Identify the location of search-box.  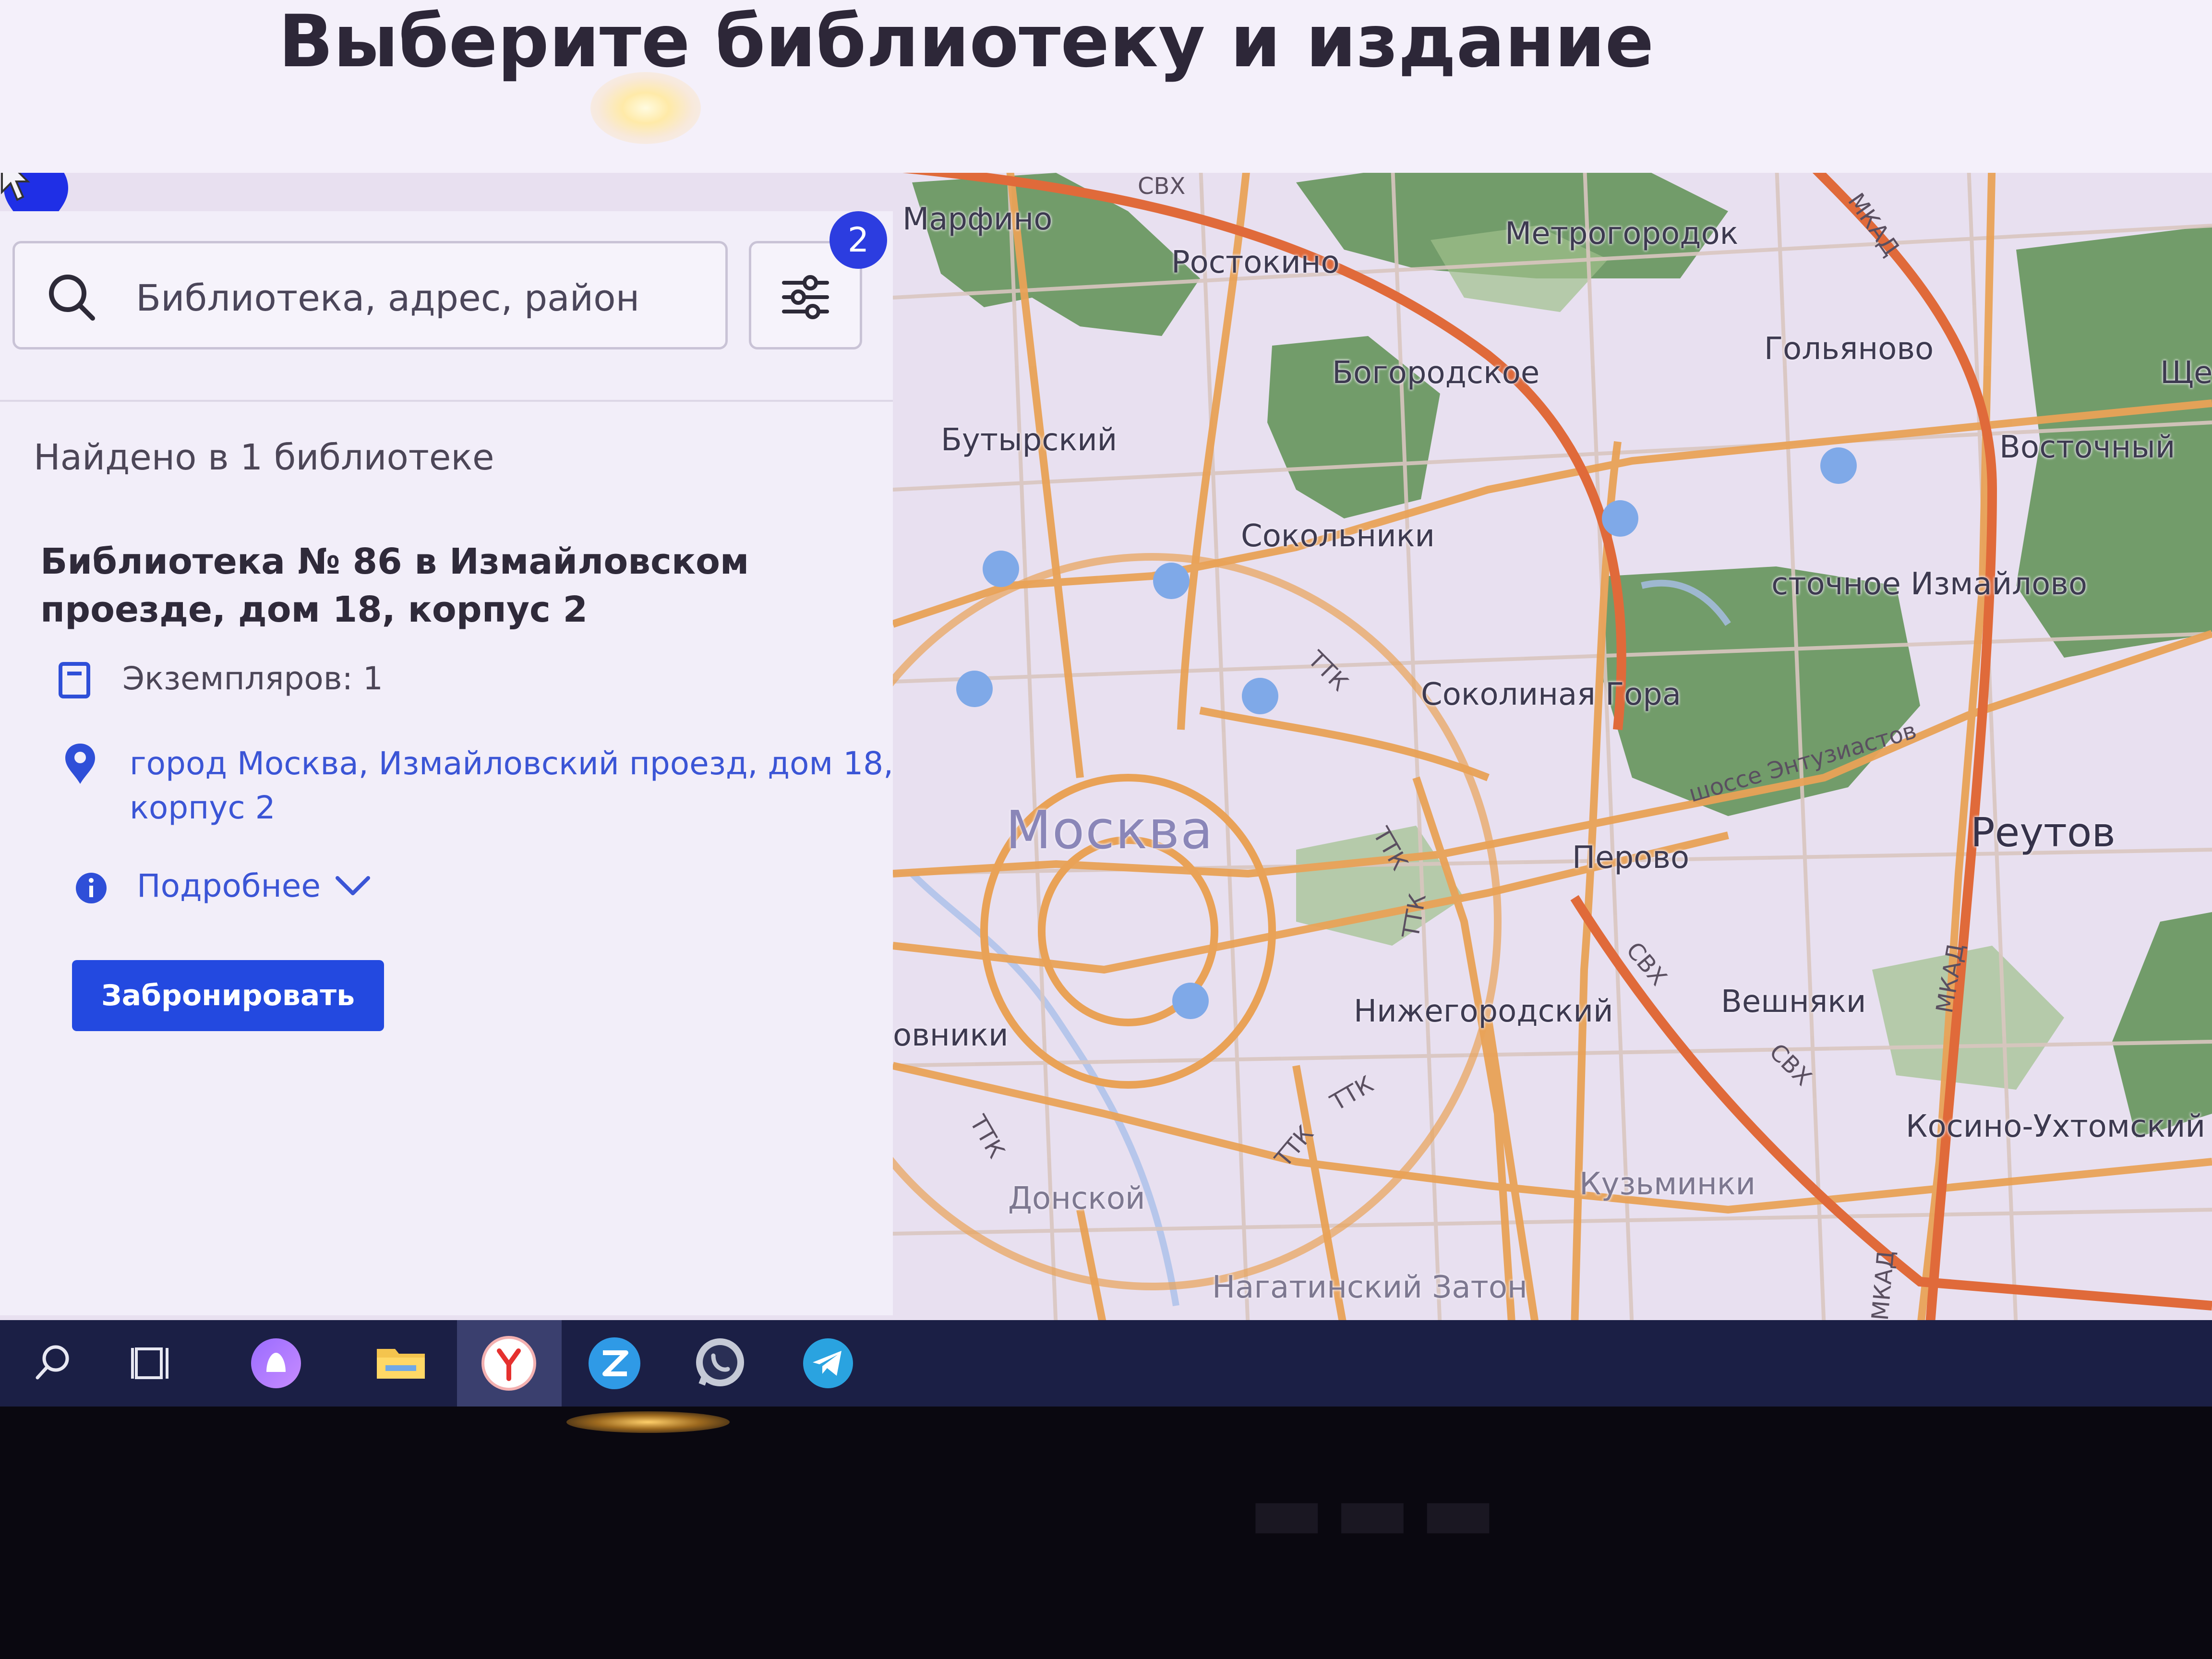
(370, 295).